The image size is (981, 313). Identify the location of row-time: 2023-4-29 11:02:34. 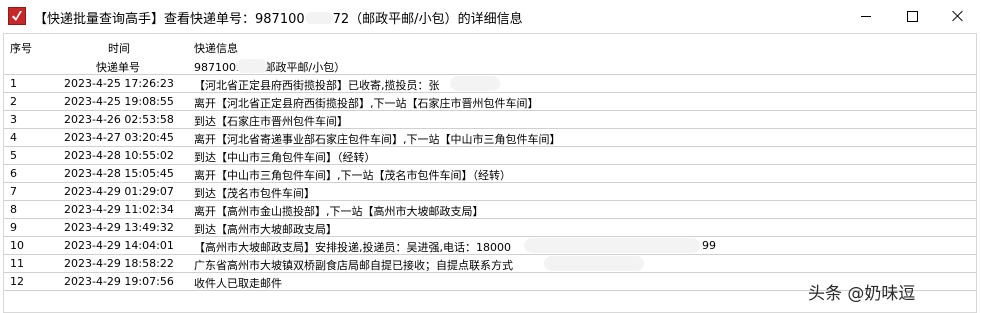
(119, 209).